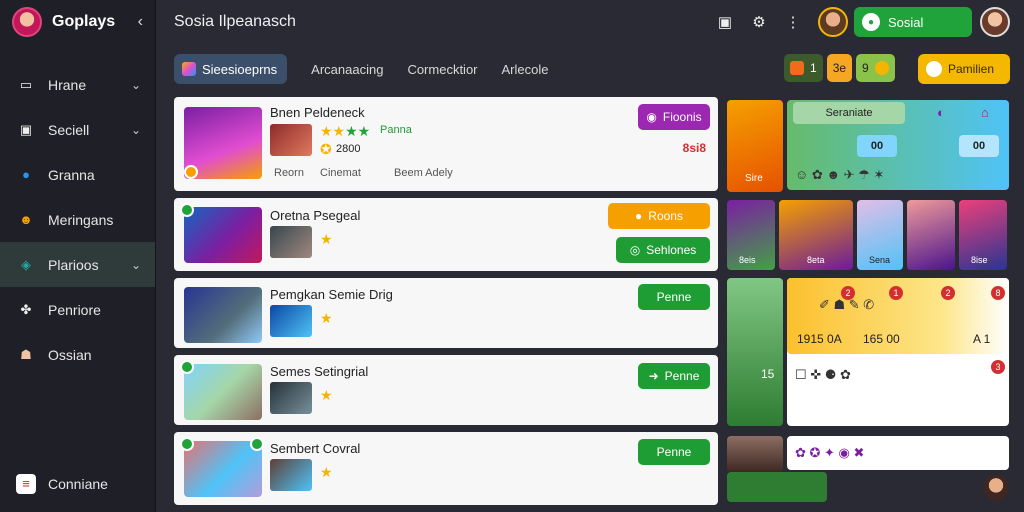 The height and width of the screenshot is (512, 1024). I want to click on globe-icon: ●, so click(871, 22).